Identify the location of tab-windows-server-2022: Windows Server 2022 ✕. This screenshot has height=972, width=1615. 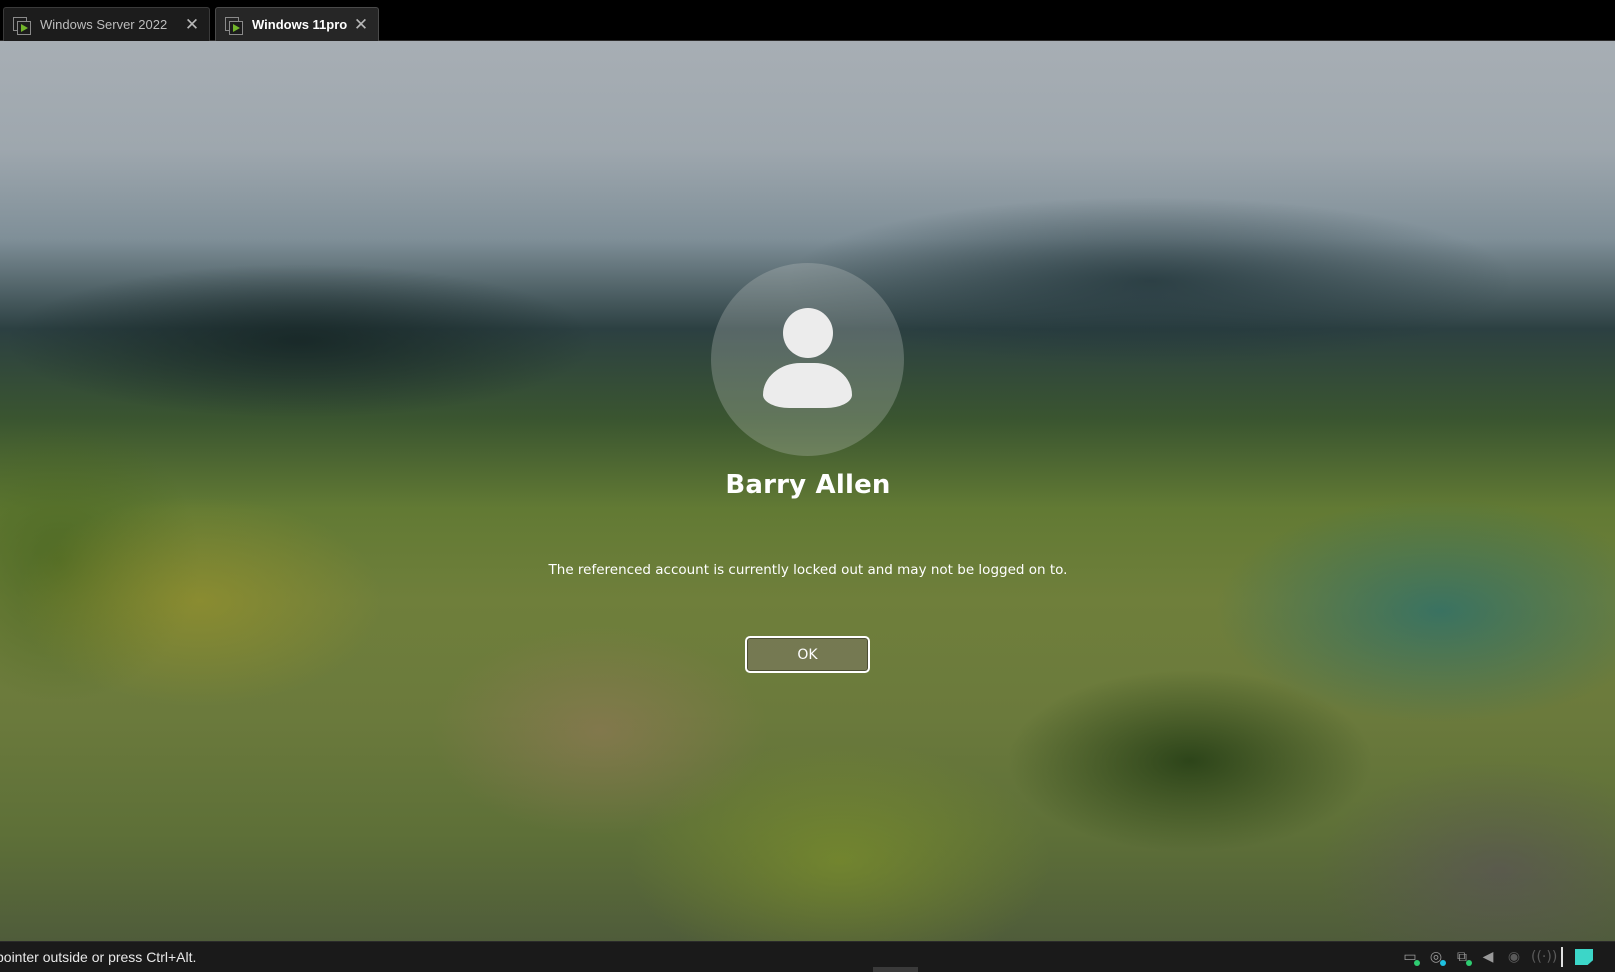
(106, 24).